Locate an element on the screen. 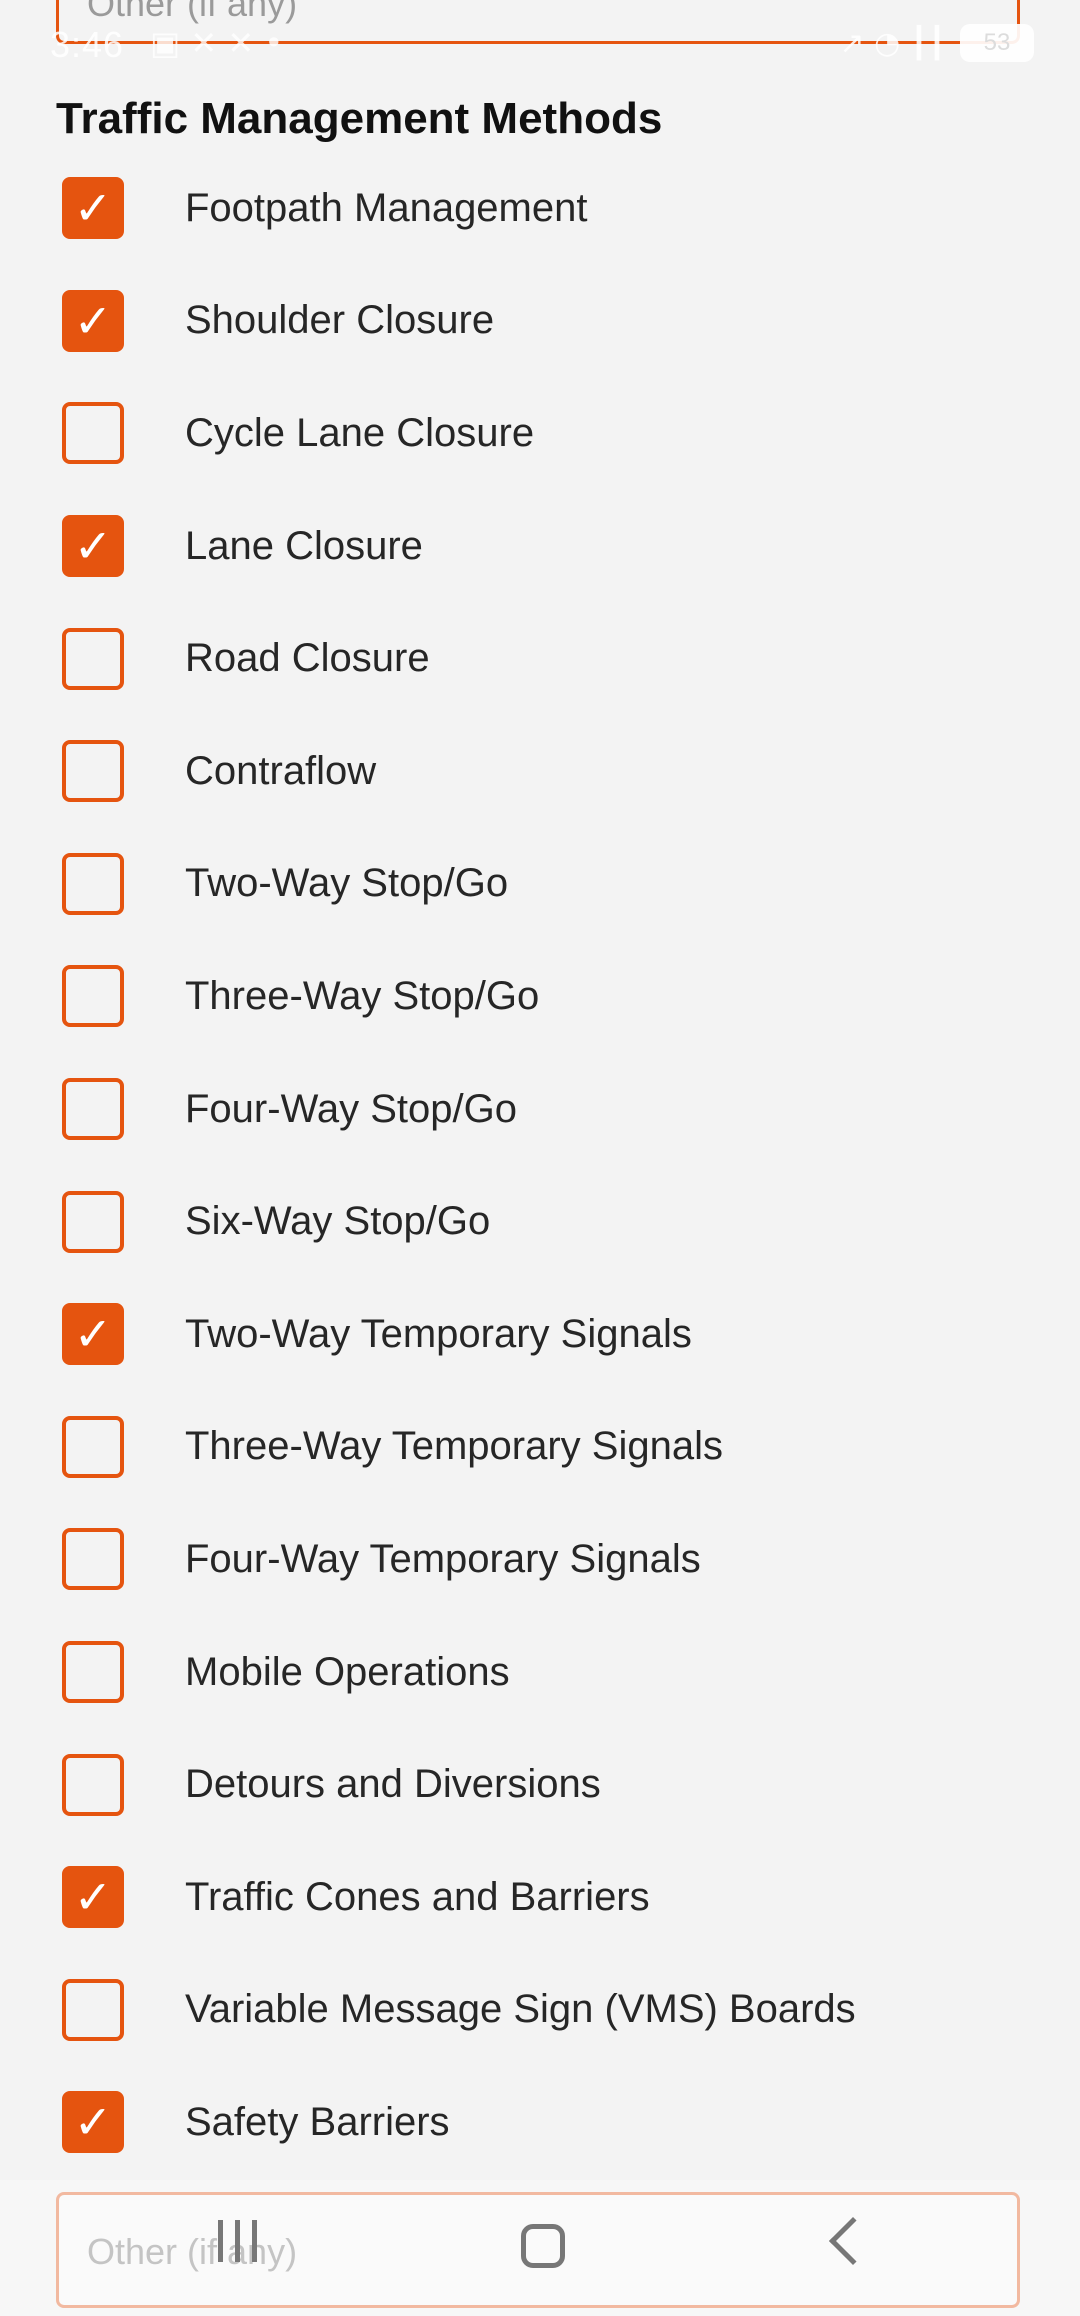 The height and width of the screenshot is (2316, 1080). home-icon is located at coordinates (543, 2246).